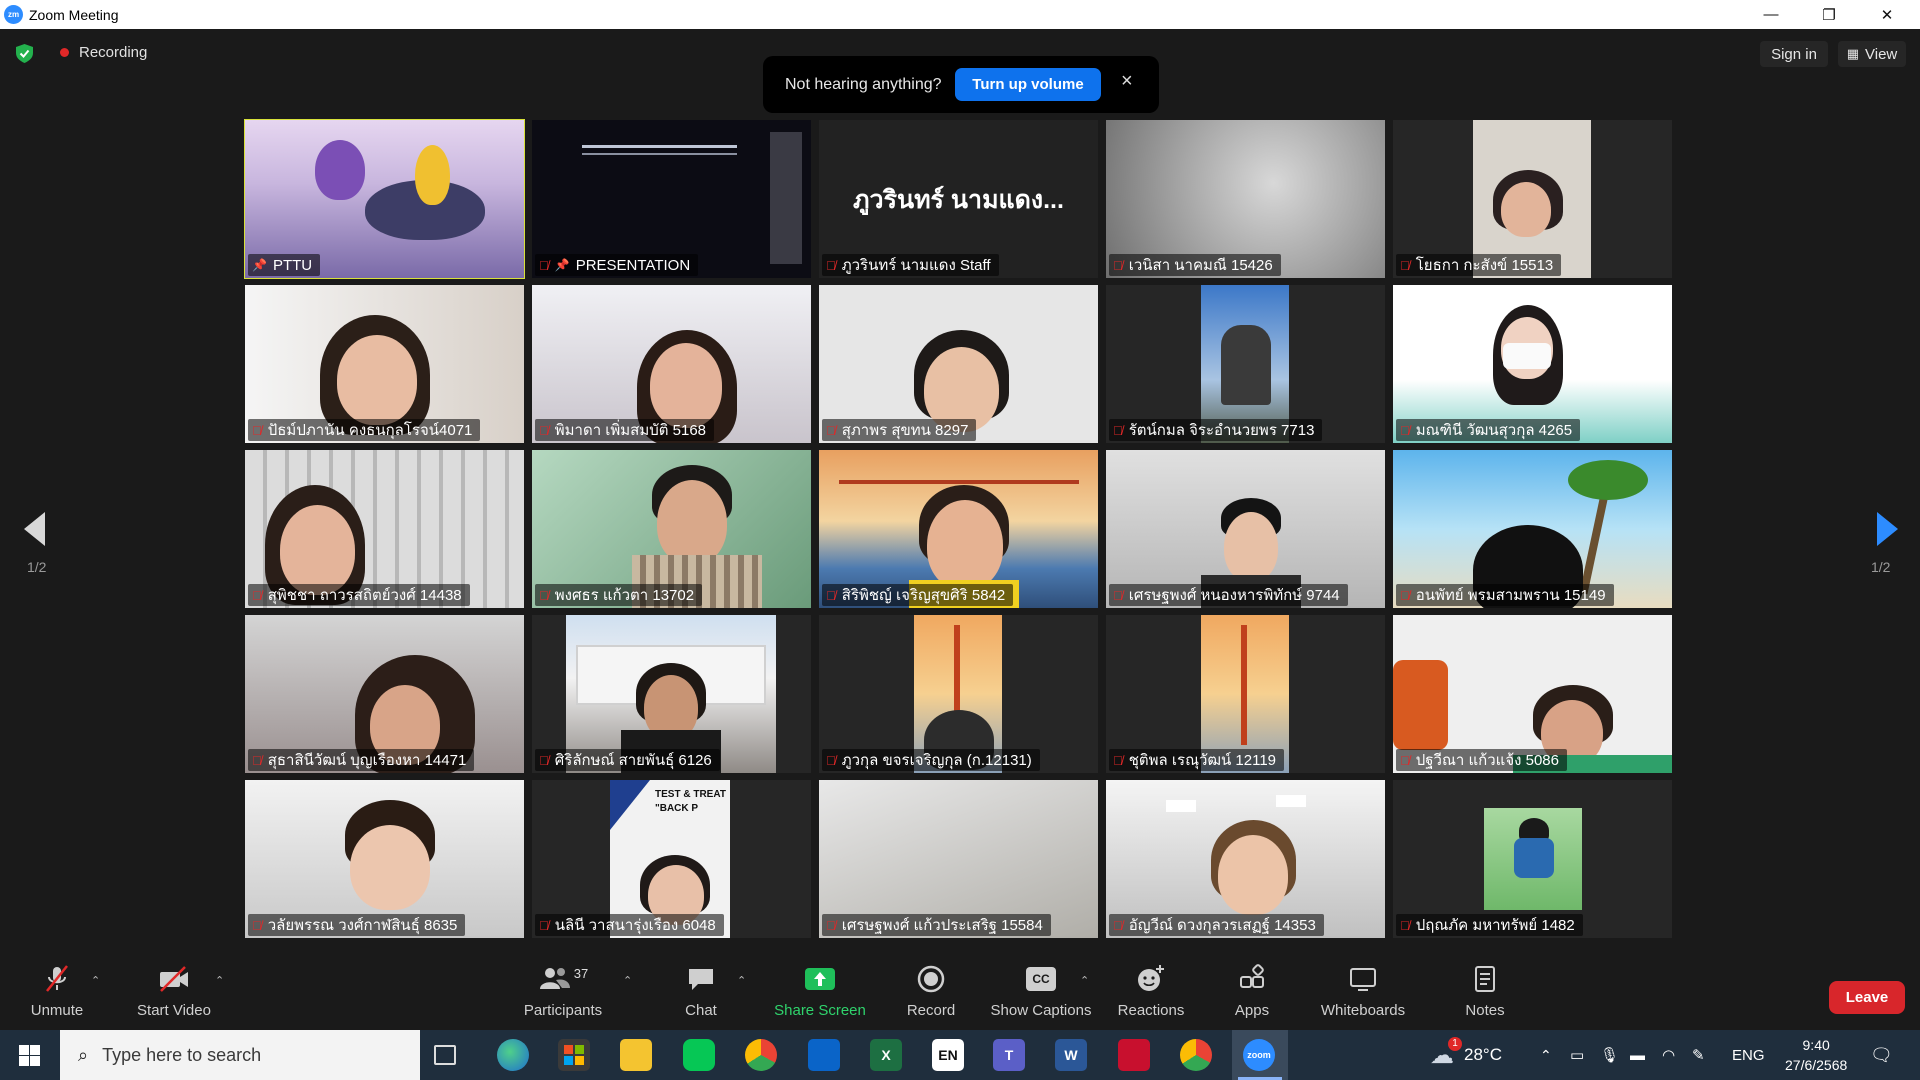  Describe the element at coordinates (1532, 529) in the screenshot. I see `participant-tile: 🎙̸ อนพัทย์ พรมสามพราน 15149` at that location.